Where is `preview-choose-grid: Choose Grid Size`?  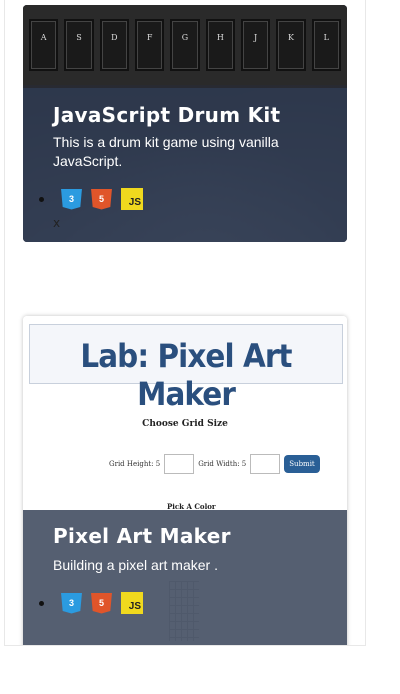
preview-choose-grid: Choose Grid Size is located at coordinates (185, 424).